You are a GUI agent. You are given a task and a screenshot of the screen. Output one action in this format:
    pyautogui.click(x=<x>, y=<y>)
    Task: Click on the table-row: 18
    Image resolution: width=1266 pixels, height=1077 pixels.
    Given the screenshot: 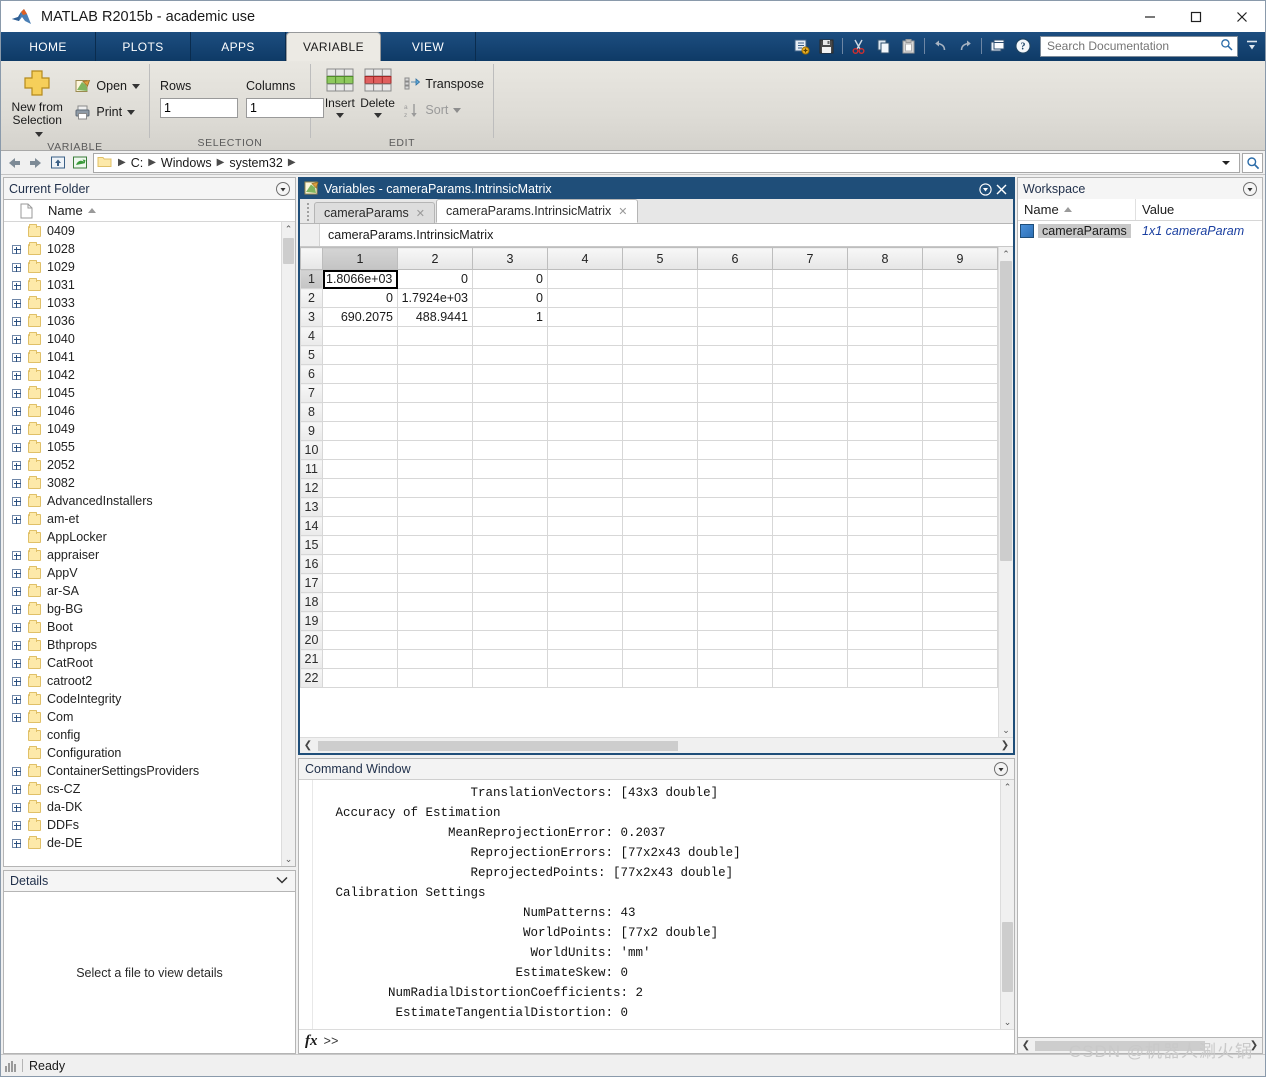 What is the action you would take?
    pyautogui.click(x=649, y=602)
    